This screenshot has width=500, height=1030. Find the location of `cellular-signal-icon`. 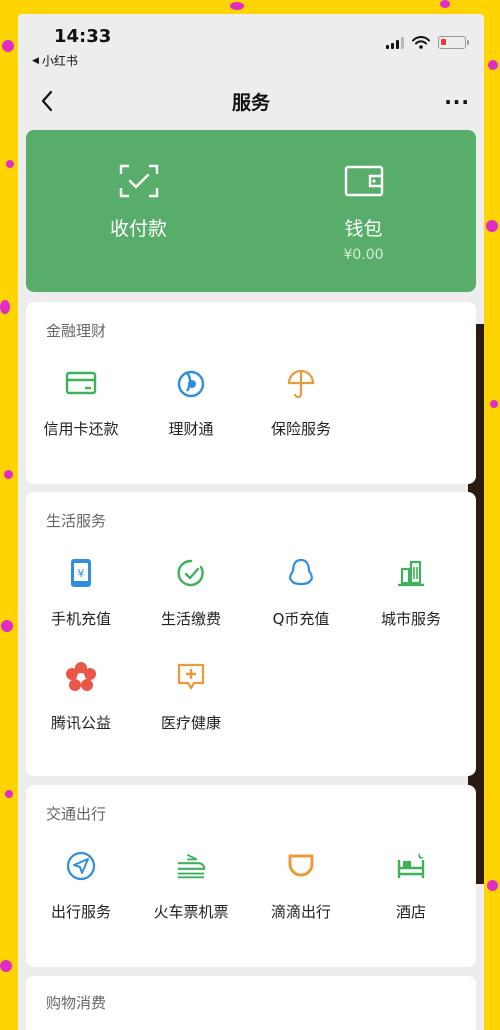

cellular-signal-icon is located at coordinates (395, 42).